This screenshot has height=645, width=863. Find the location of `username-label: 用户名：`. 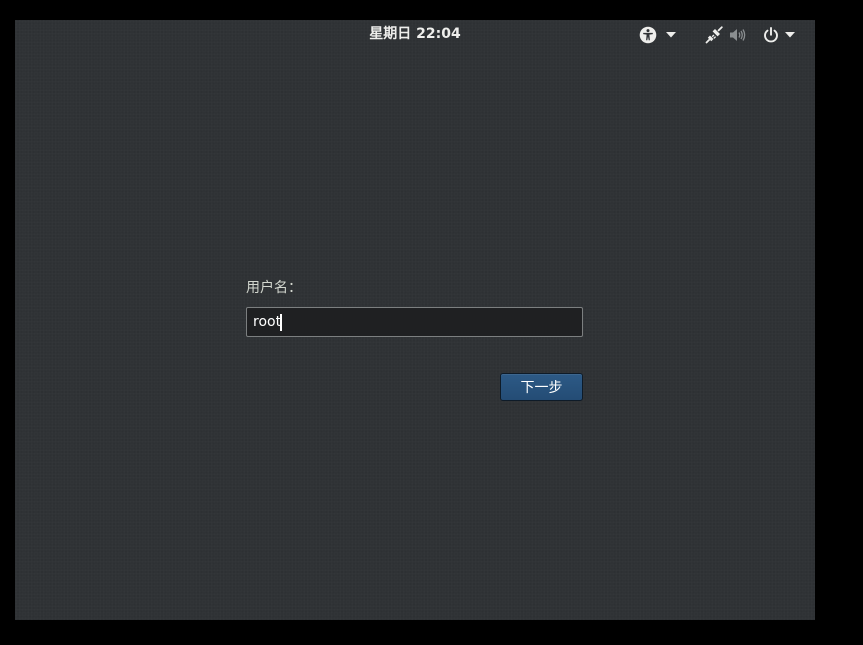

username-label: 用户名： is located at coordinates (274, 288).